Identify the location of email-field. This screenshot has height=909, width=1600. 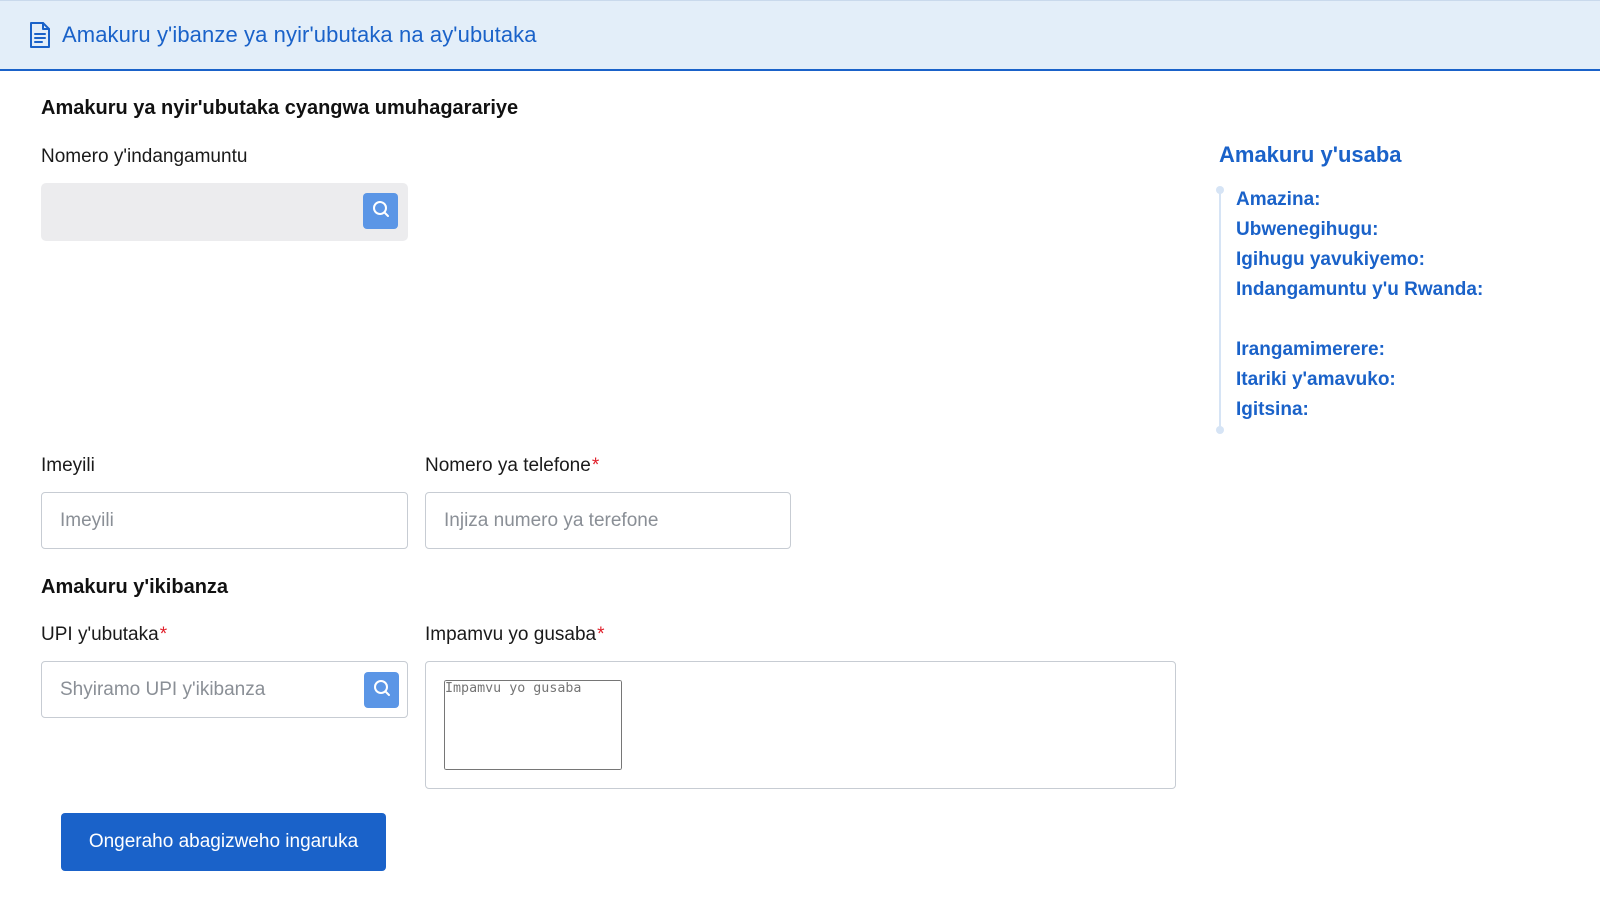
(224, 520).